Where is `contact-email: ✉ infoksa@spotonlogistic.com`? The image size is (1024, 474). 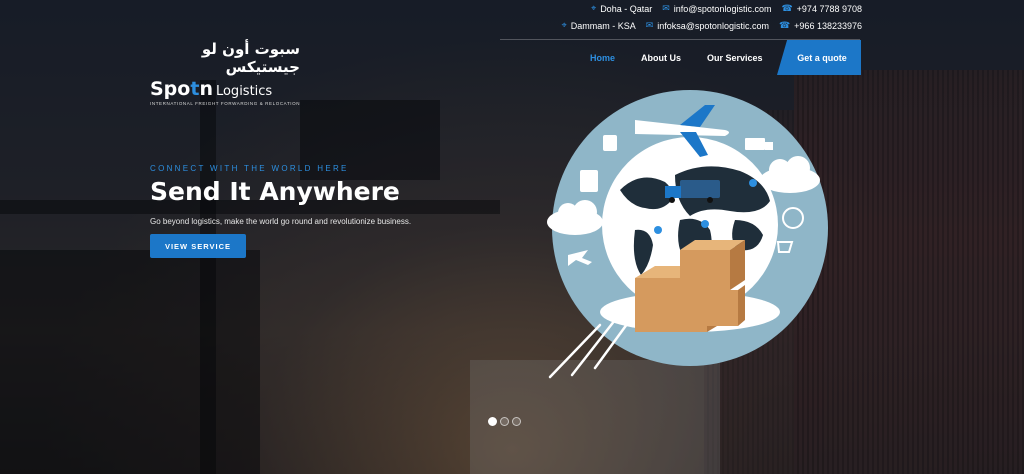 contact-email: ✉ infoksa@spotonlogistic.com is located at coordinates (707, 25).